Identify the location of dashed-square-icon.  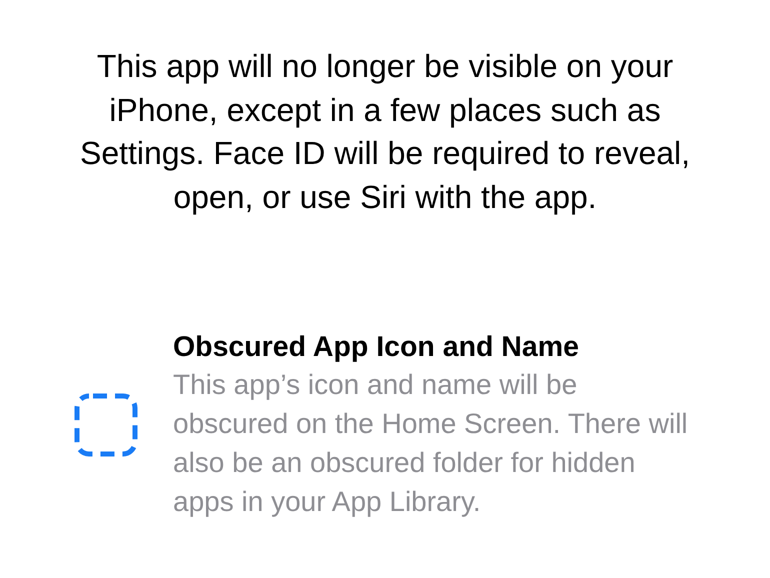
(106, 425).